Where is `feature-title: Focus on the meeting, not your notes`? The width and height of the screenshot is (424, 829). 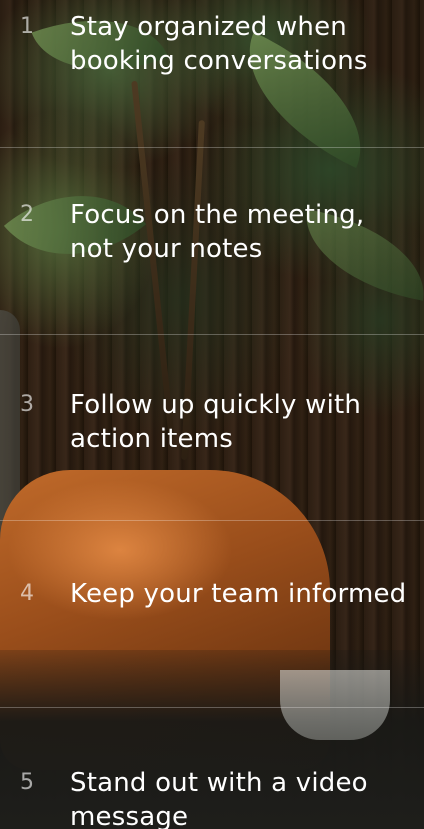 feature-title: Focus on the meeting, not your notes is located at coordinates (217, 232).